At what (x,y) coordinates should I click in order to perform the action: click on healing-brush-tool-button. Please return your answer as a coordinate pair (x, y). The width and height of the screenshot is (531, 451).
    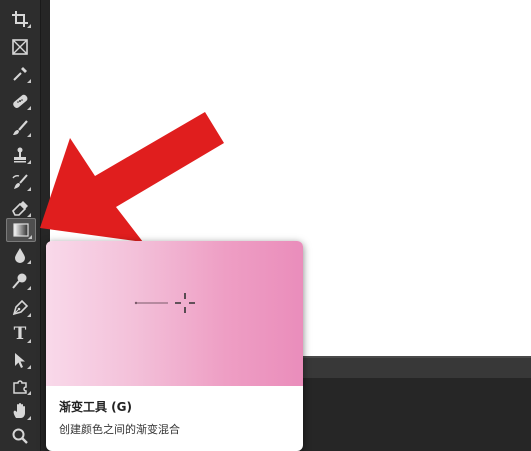
    Looking at the image, I should click on (20, 101).